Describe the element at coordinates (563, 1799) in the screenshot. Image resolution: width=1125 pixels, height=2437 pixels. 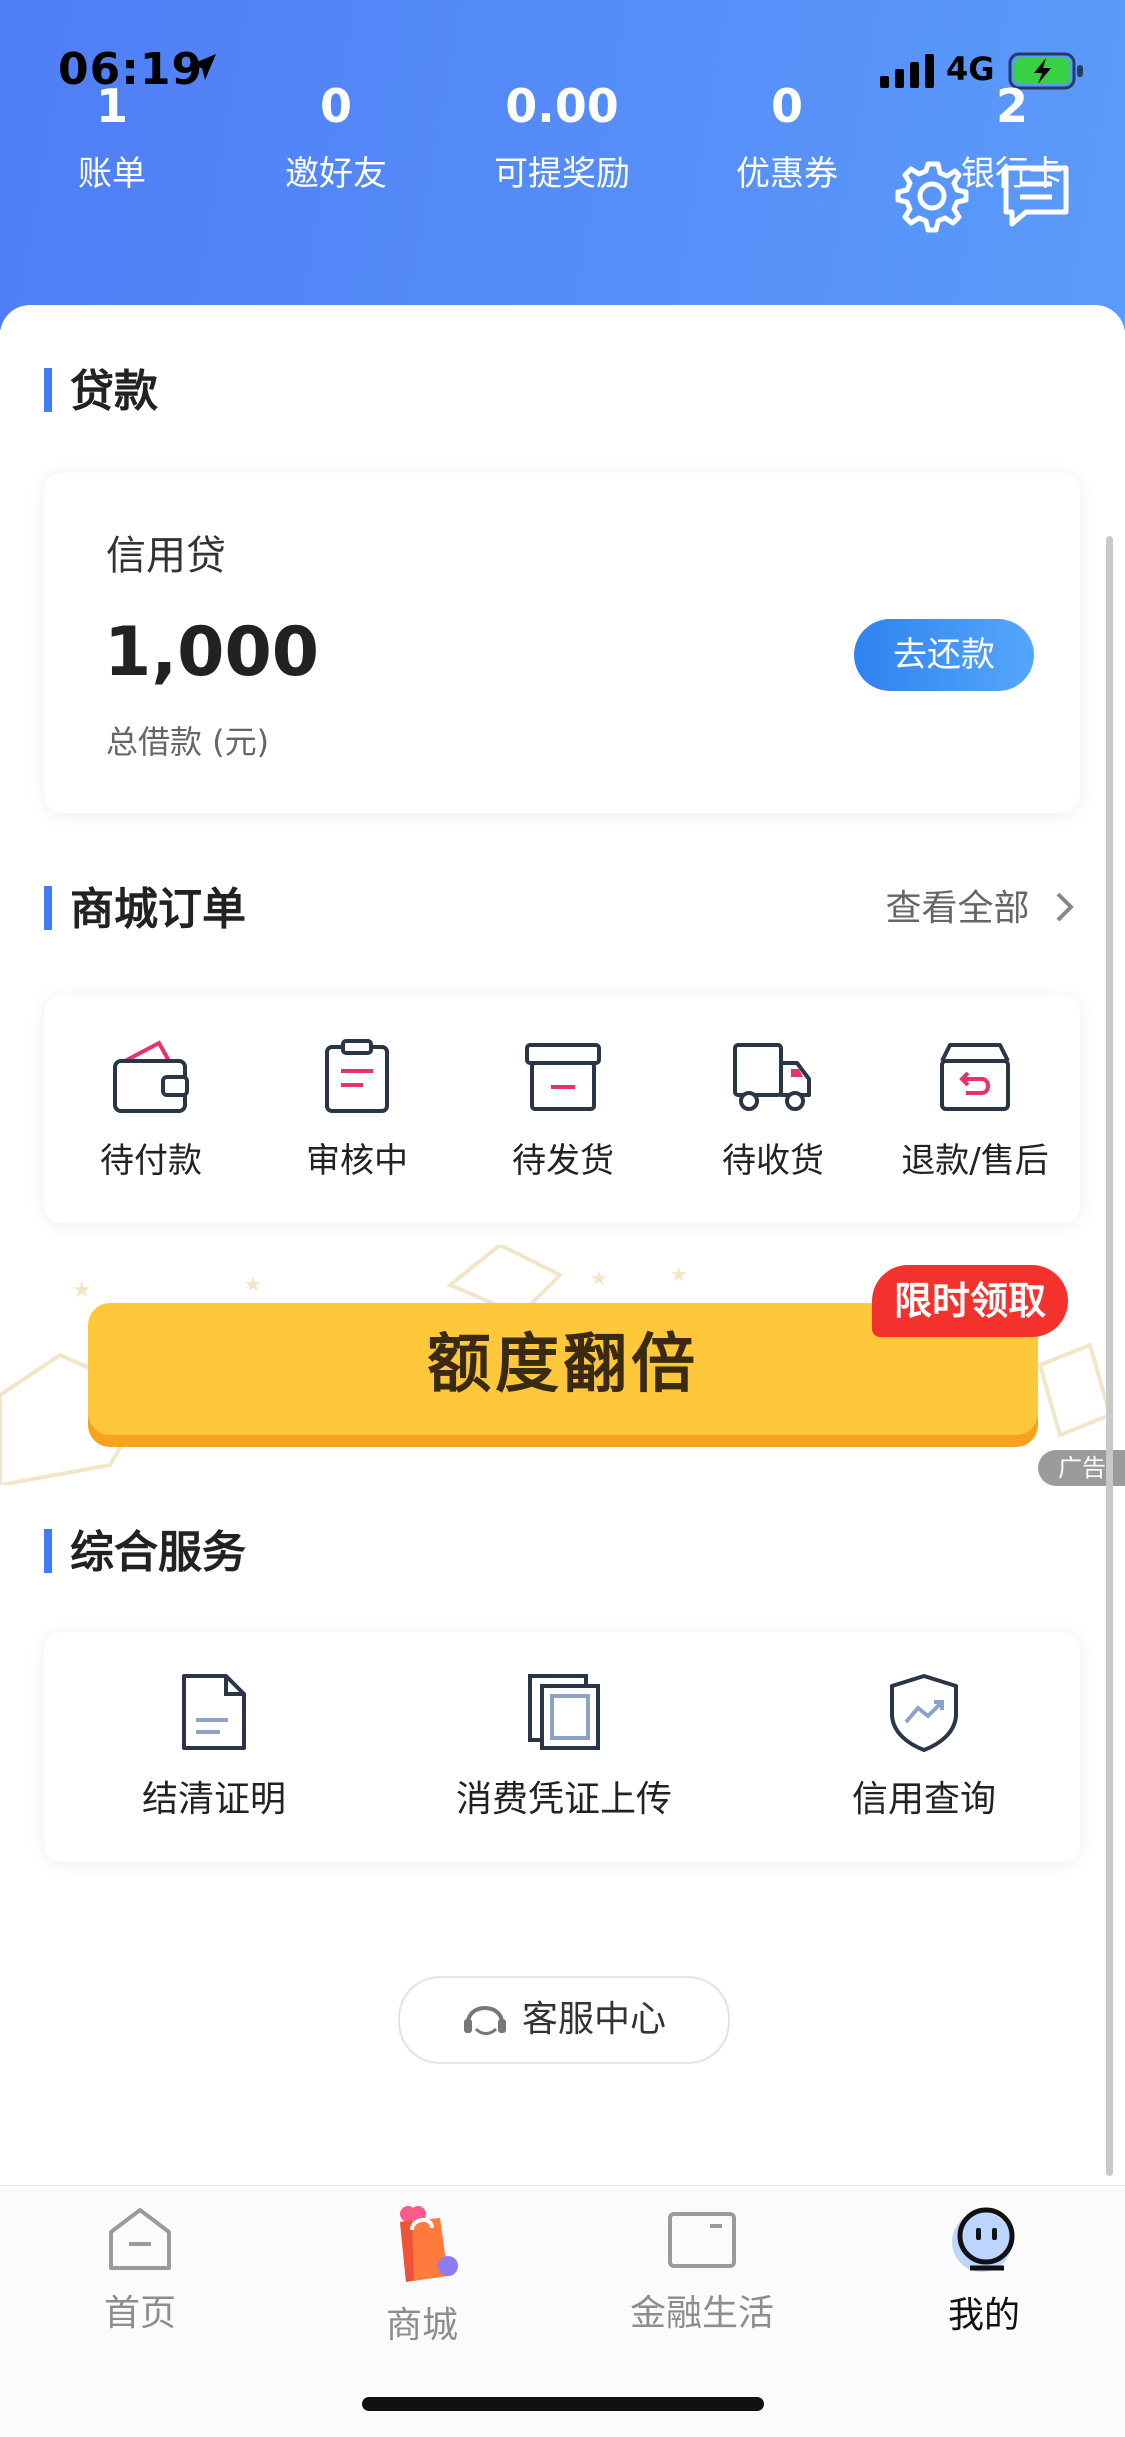
I see `service-label: 消费凭证上传` at that location.